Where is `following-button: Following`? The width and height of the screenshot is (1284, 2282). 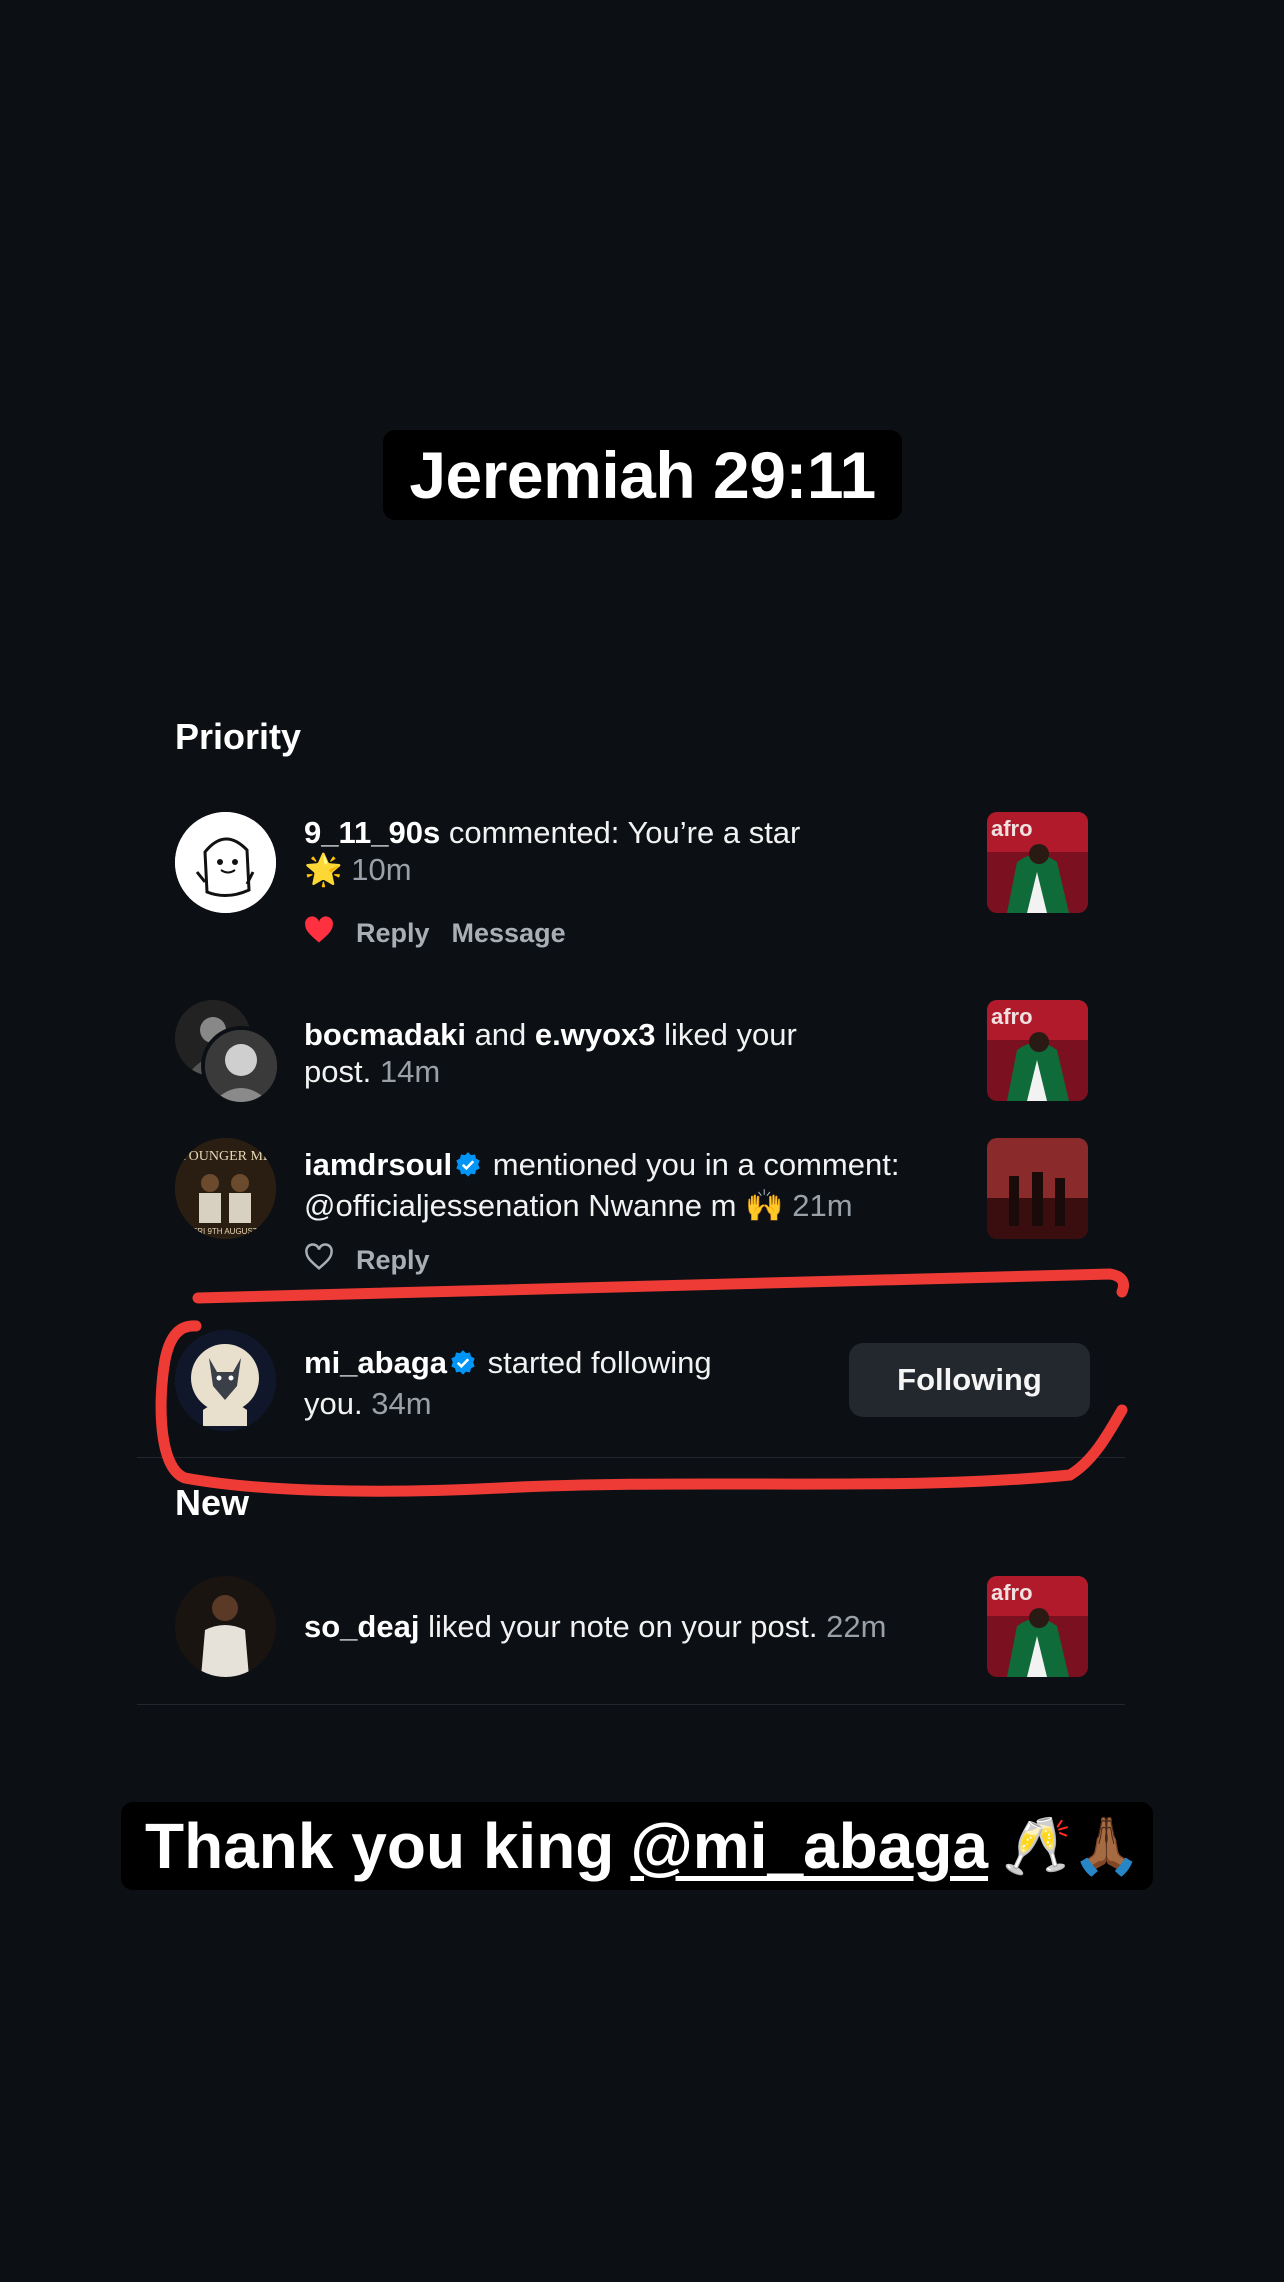
following-button: Following is located at coordinates (969, 1380).